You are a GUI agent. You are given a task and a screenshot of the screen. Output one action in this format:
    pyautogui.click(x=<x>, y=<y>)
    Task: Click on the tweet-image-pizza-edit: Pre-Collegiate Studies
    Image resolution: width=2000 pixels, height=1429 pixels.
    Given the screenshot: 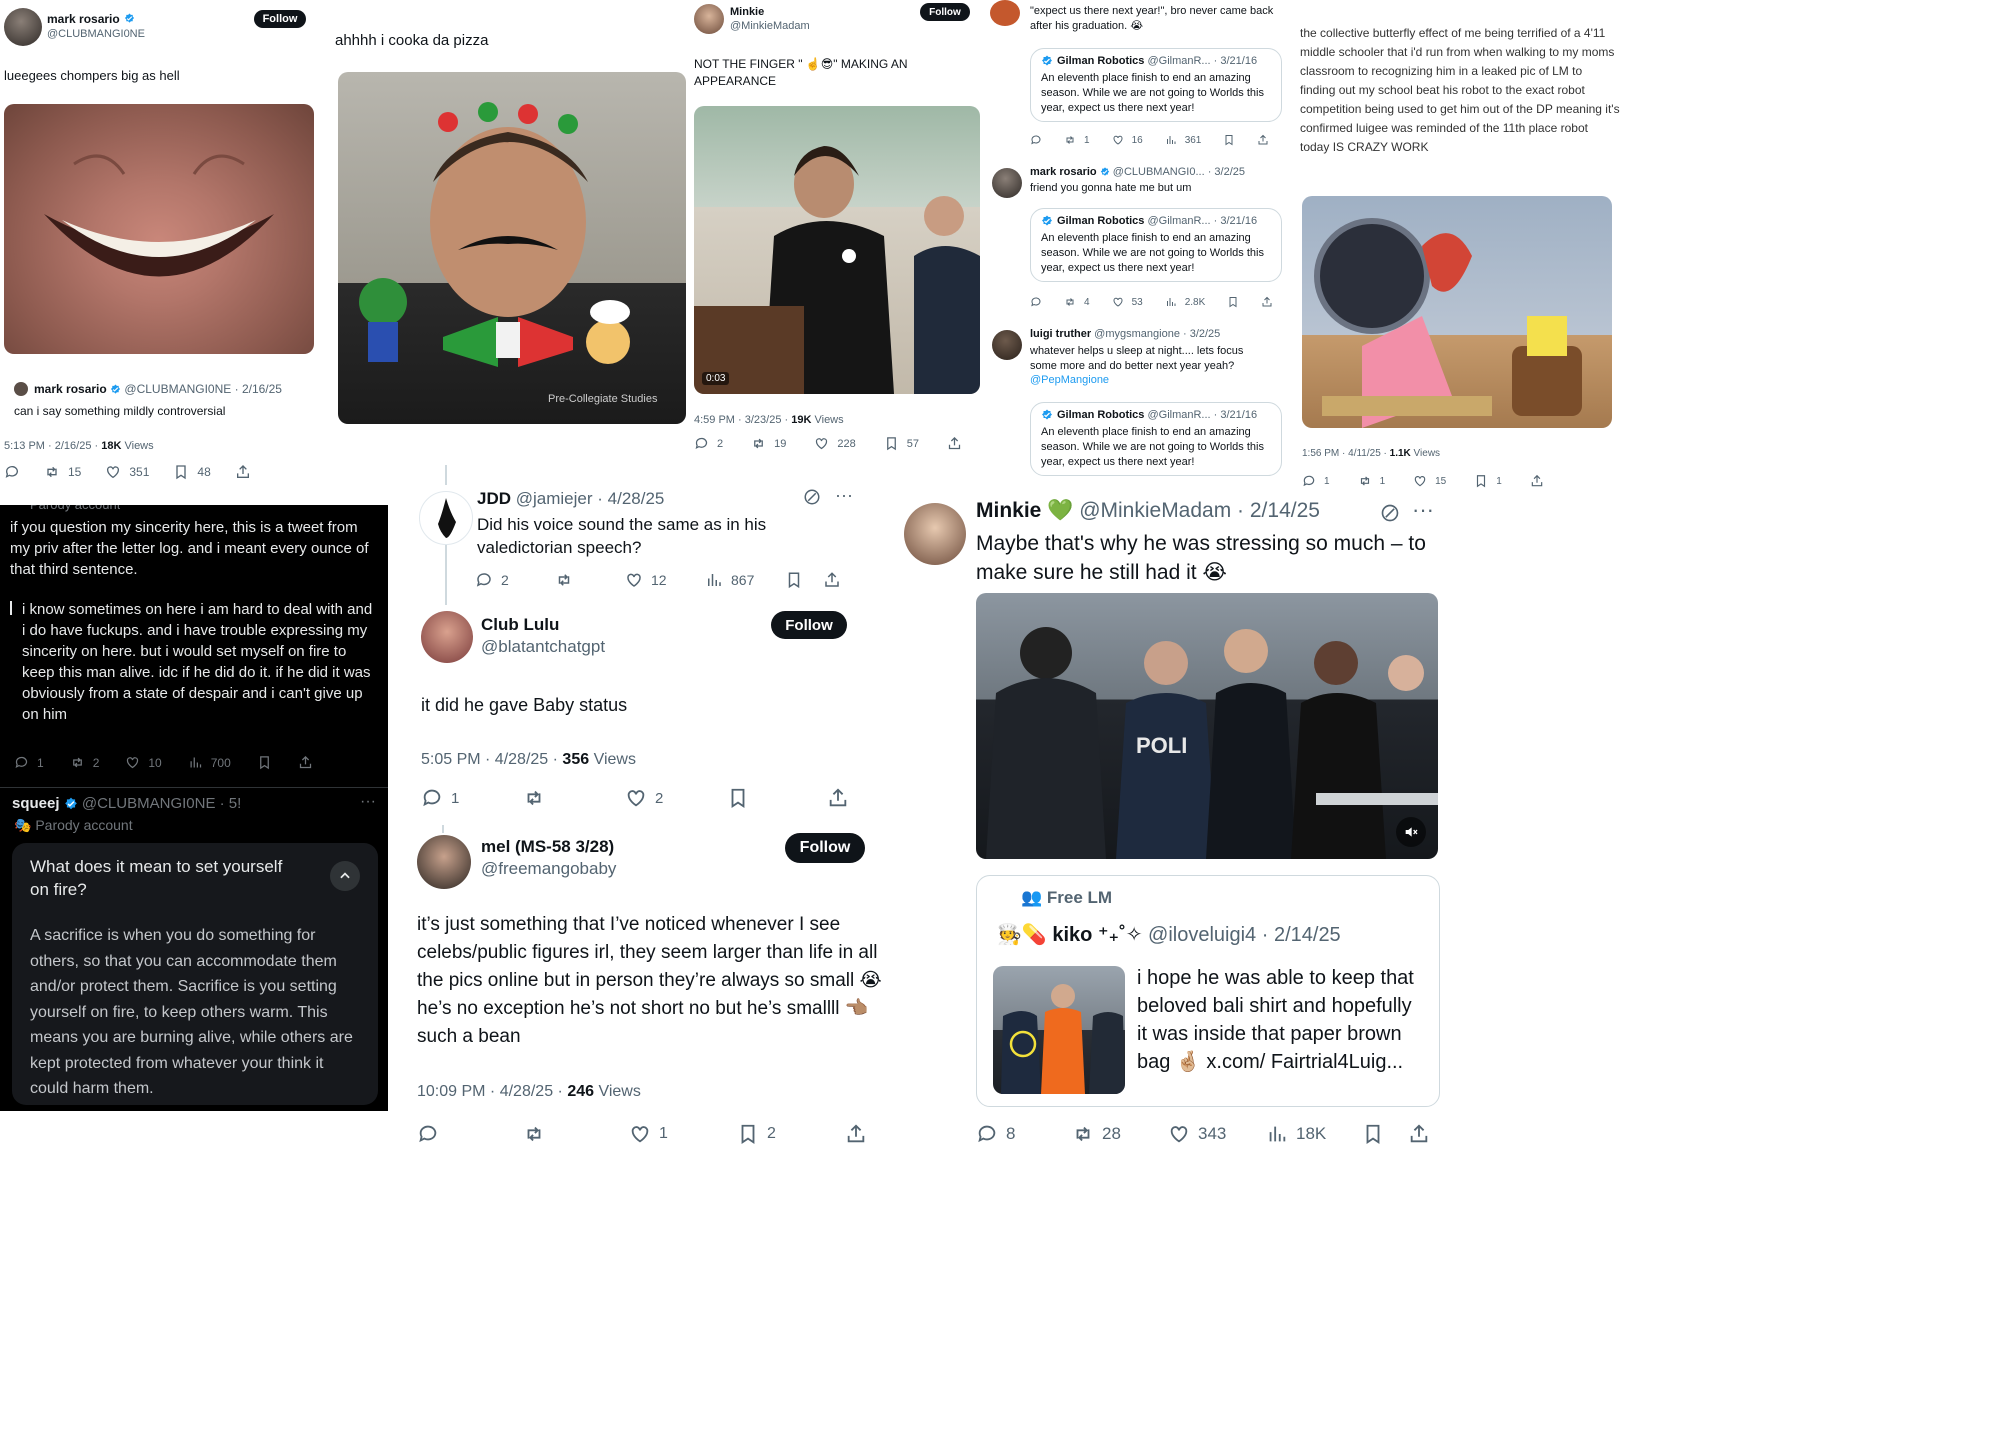 What is the action you would take?
    pyautogui.click(x=512, y=248)
    